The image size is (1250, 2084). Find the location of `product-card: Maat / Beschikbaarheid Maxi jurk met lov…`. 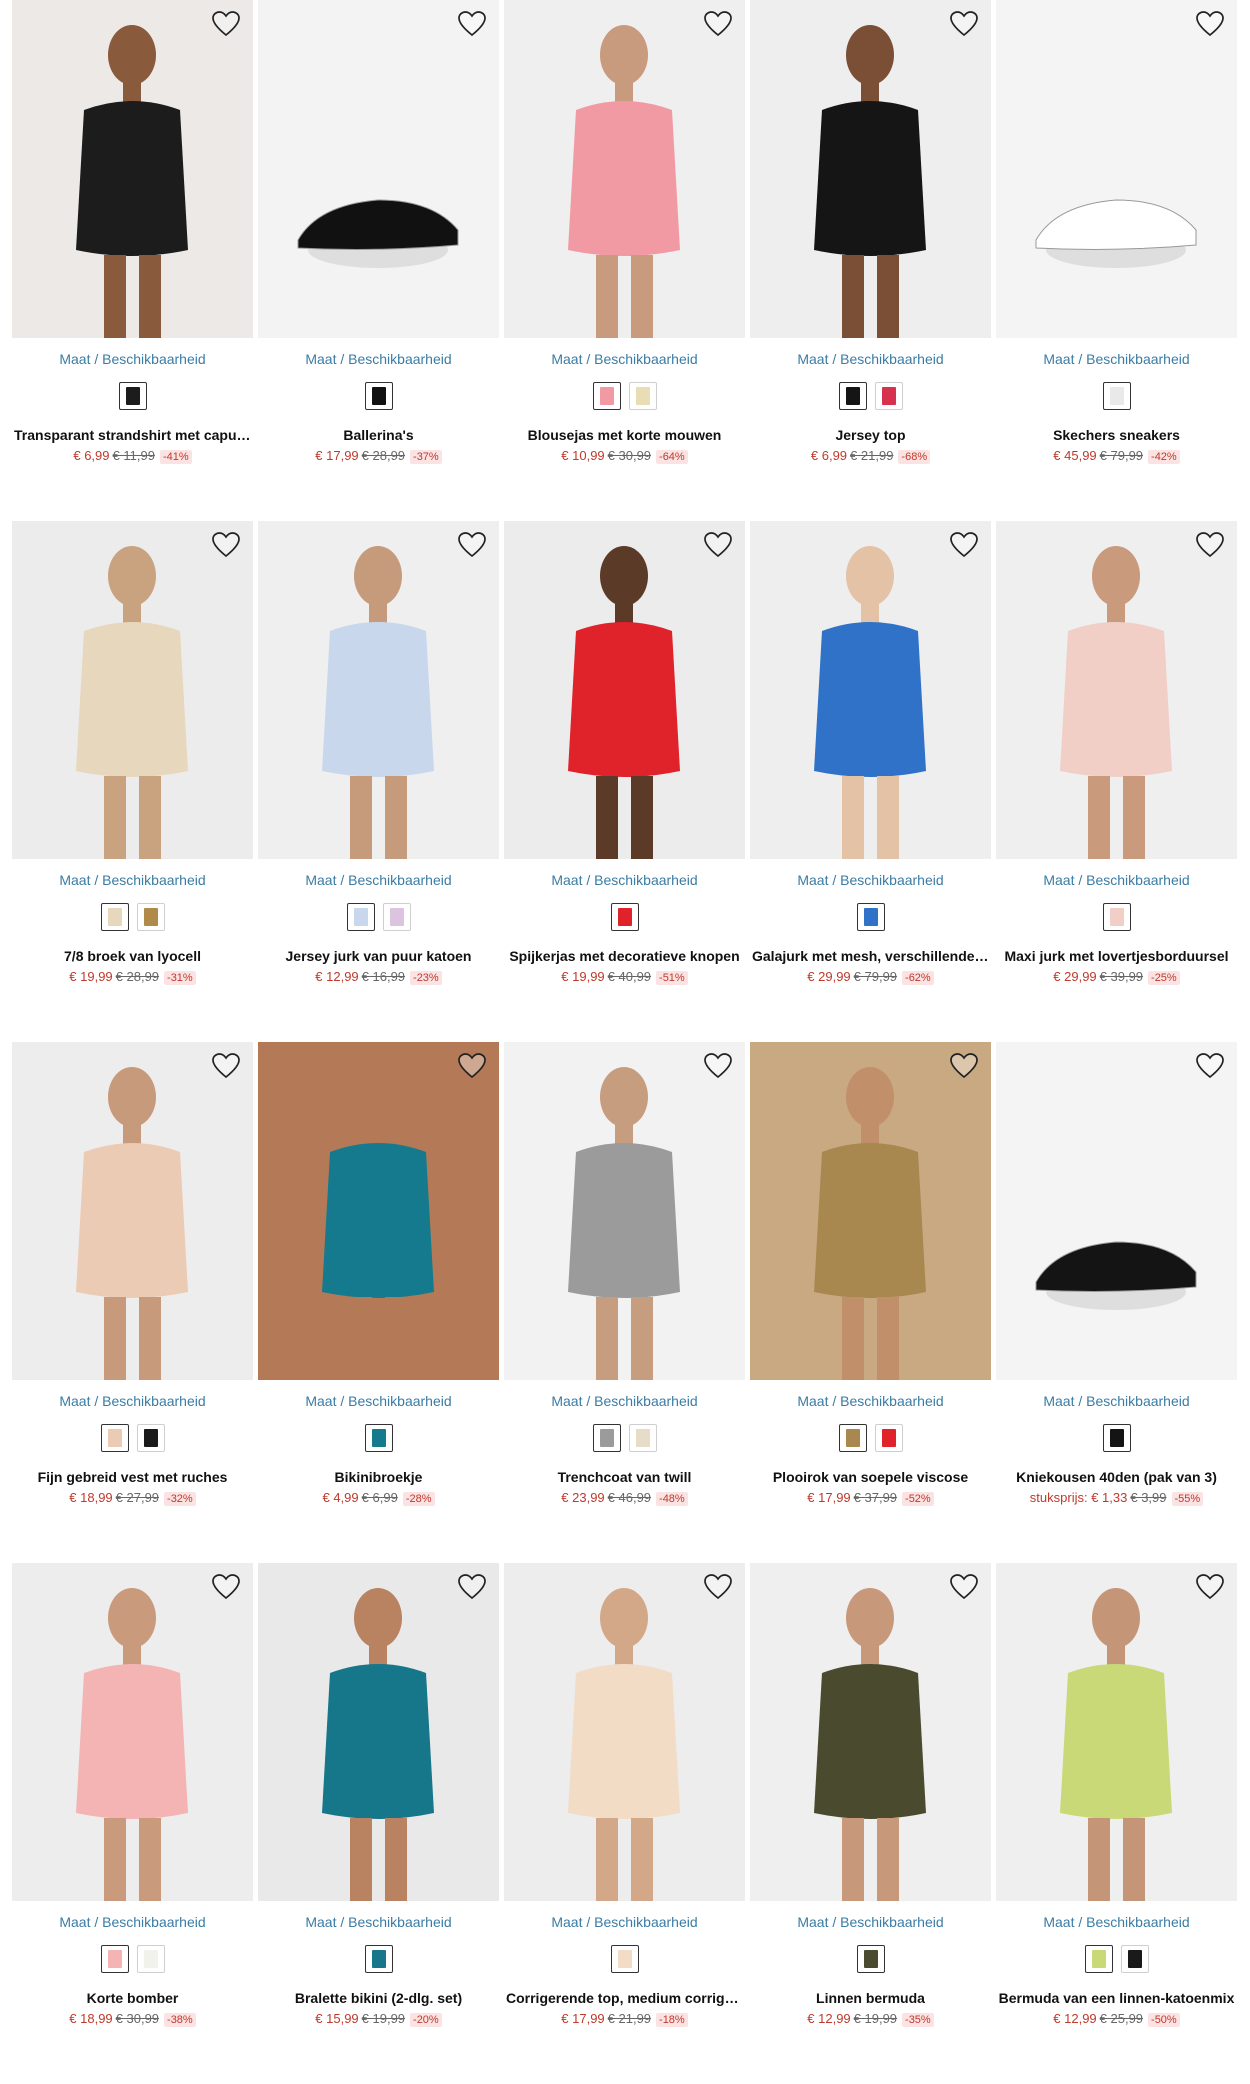

product-card: Maat / Beschikbaarheid Maxi jurk met lov… is located at coordinates (1116, 781).